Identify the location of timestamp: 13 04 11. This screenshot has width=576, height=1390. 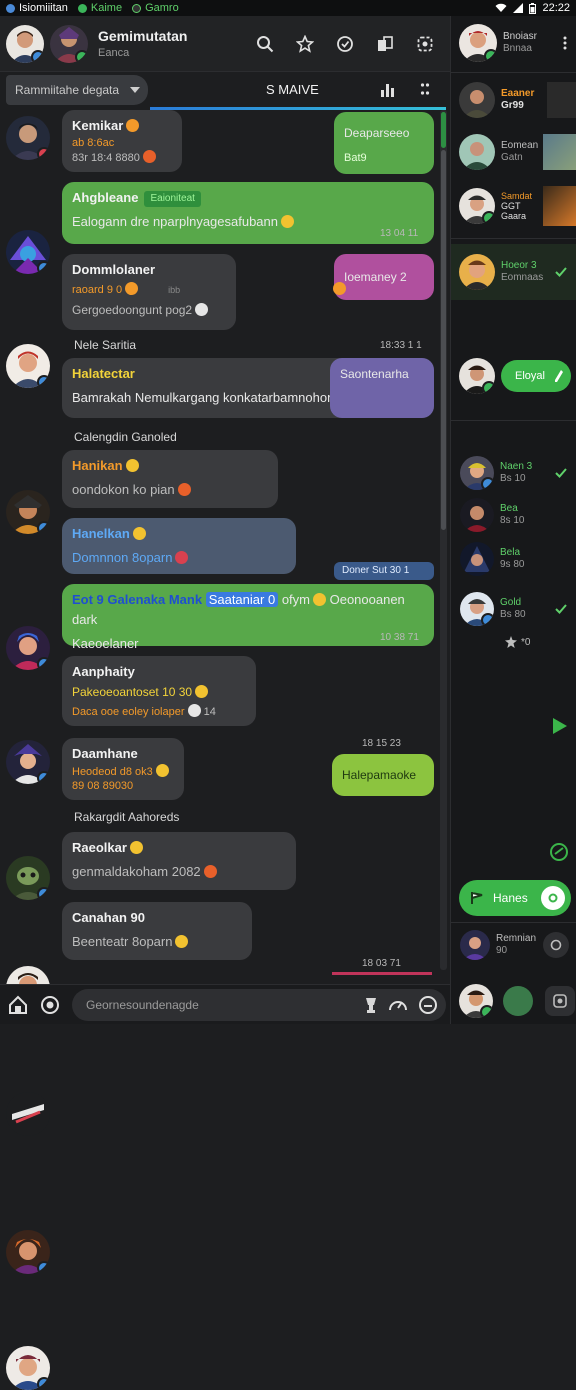
(399, 233).